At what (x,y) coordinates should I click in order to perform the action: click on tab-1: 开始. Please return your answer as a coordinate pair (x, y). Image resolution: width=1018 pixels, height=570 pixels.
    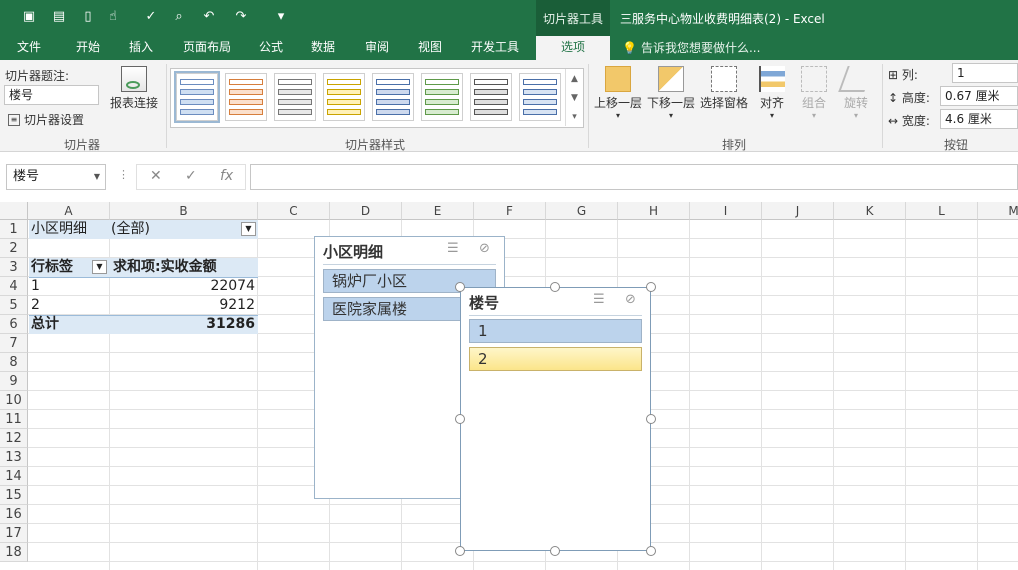
    Looking at the image, I should click on (88, 48).